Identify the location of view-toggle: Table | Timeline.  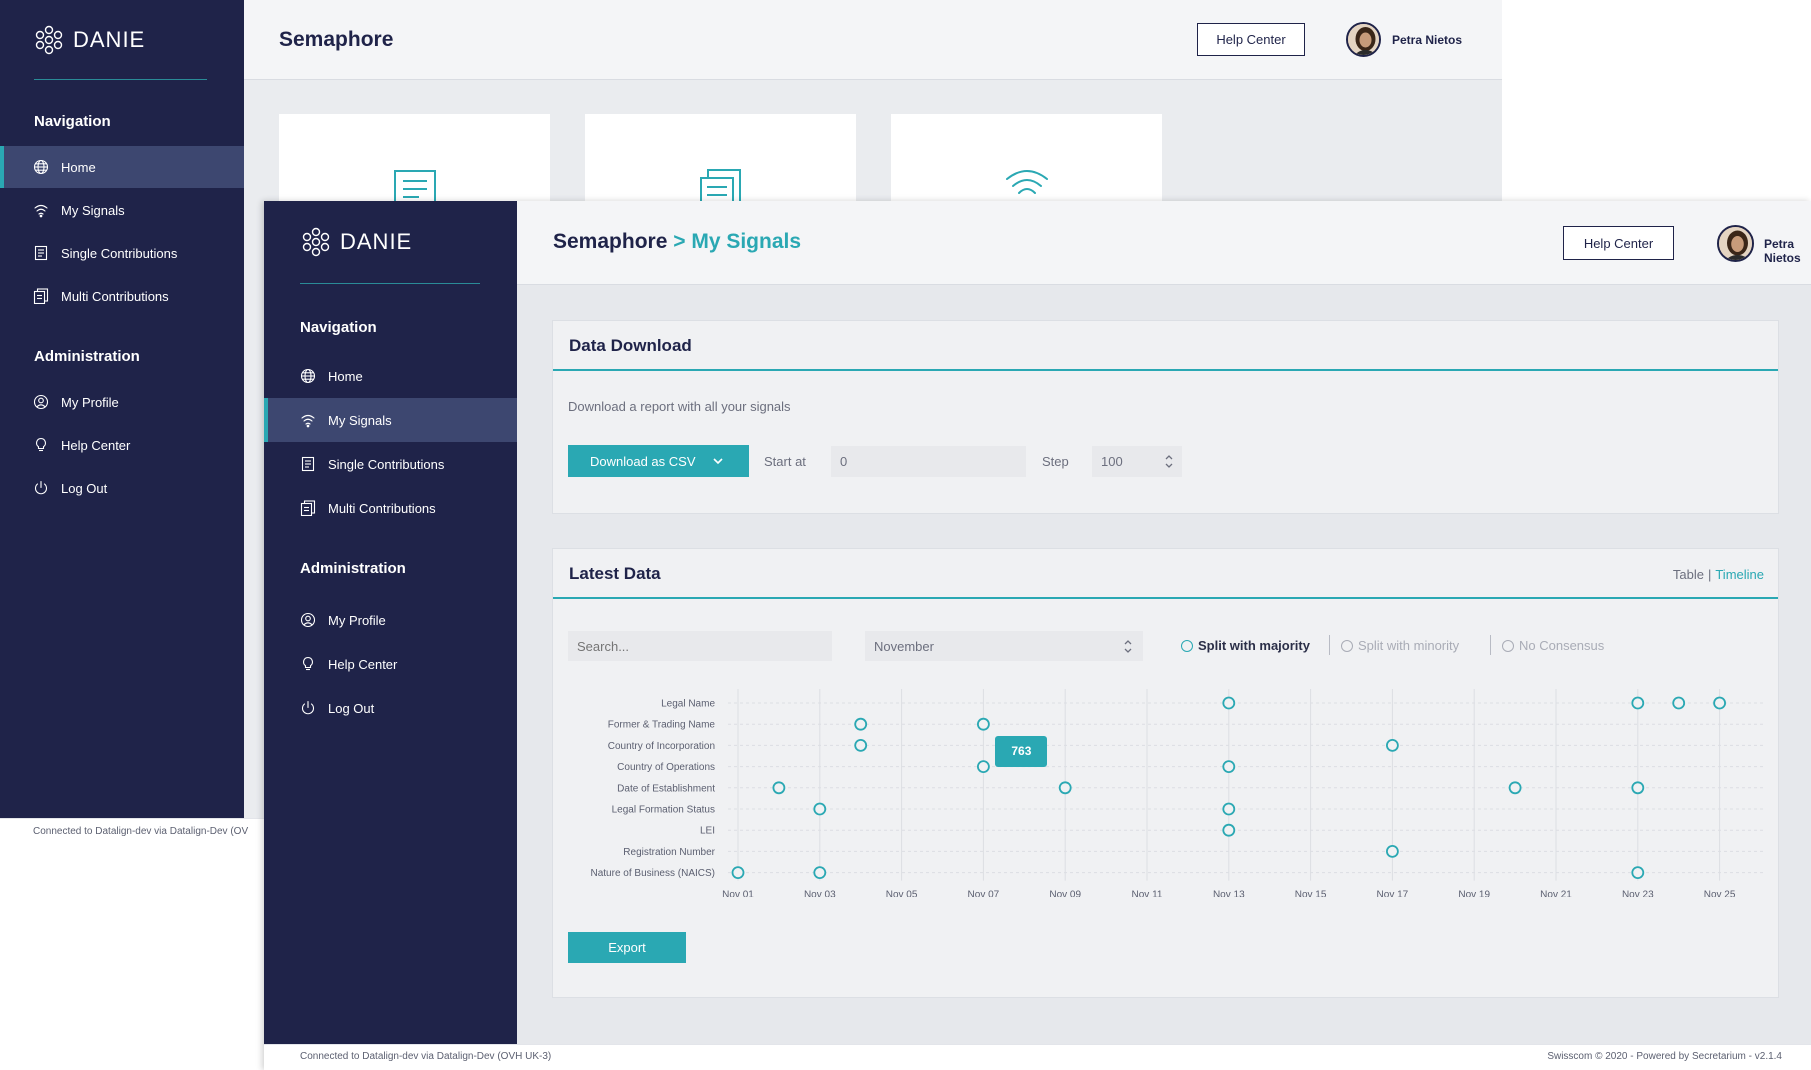
(1718, 574).